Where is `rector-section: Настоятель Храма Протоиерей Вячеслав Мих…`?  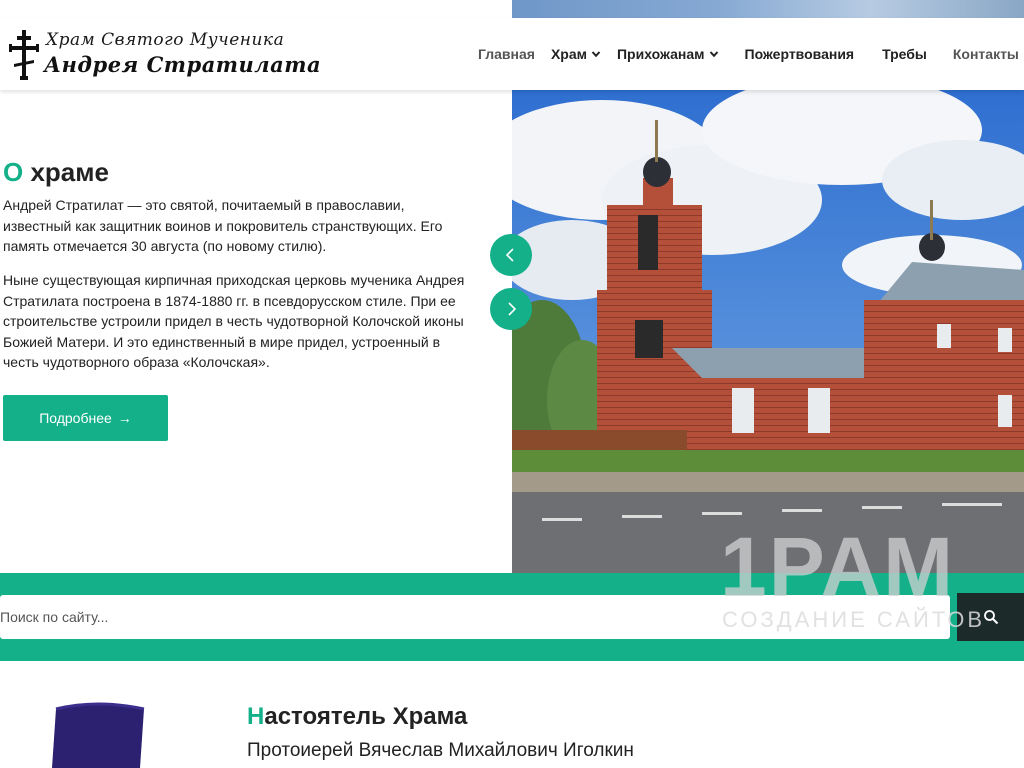
rector-section: Настоятель Храма Протоиерей Вячеслав Мих… is located at coordinates (512, 714).